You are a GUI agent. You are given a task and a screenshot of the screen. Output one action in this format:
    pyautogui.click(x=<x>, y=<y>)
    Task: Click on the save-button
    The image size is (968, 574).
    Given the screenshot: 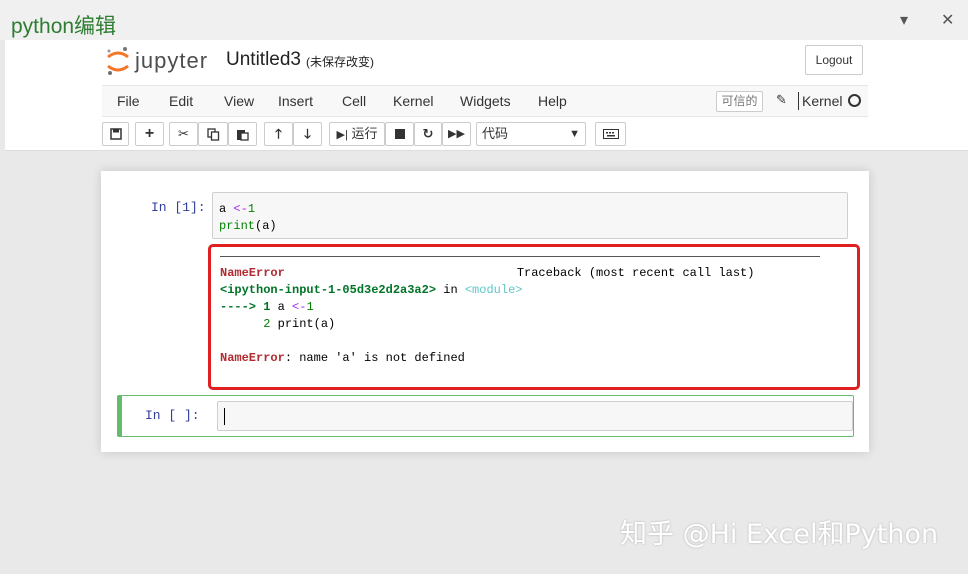 What is the action you would take?
    pyautogui.click(x=115, y=134)
    